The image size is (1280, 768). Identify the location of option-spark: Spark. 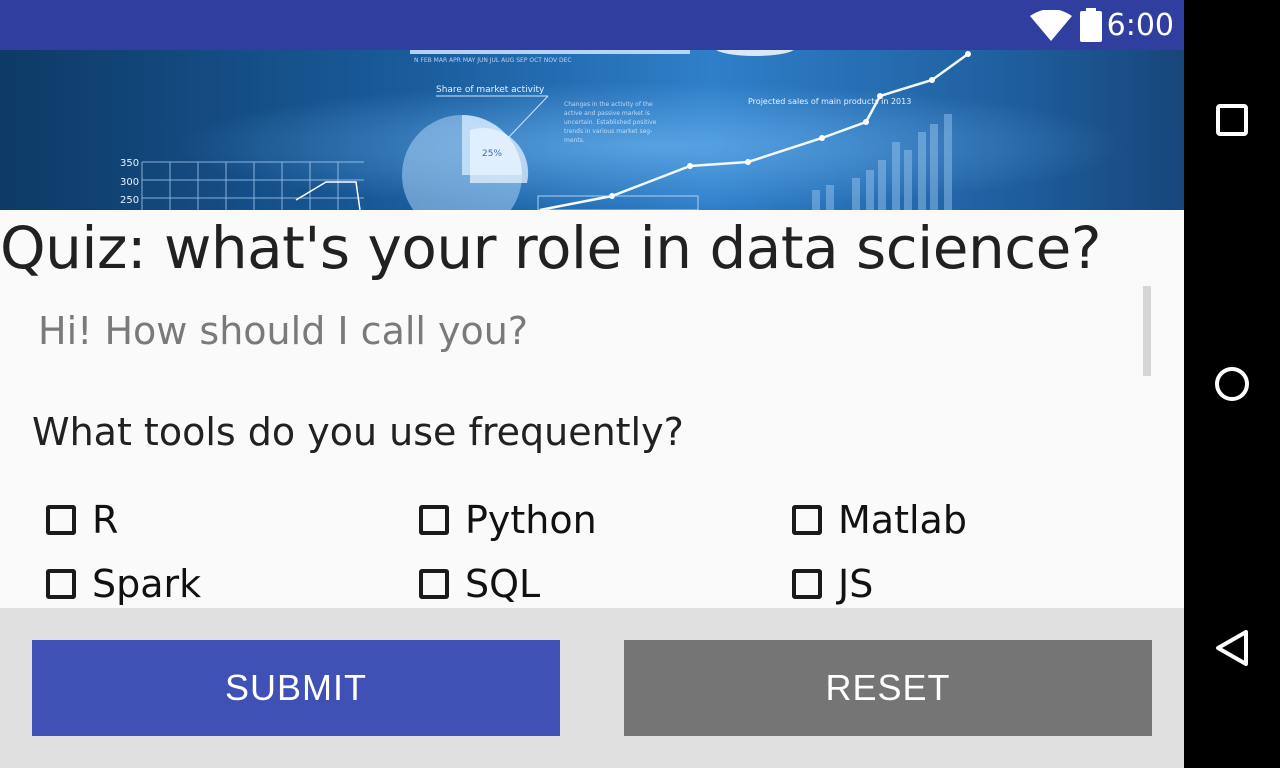
(116, 583).